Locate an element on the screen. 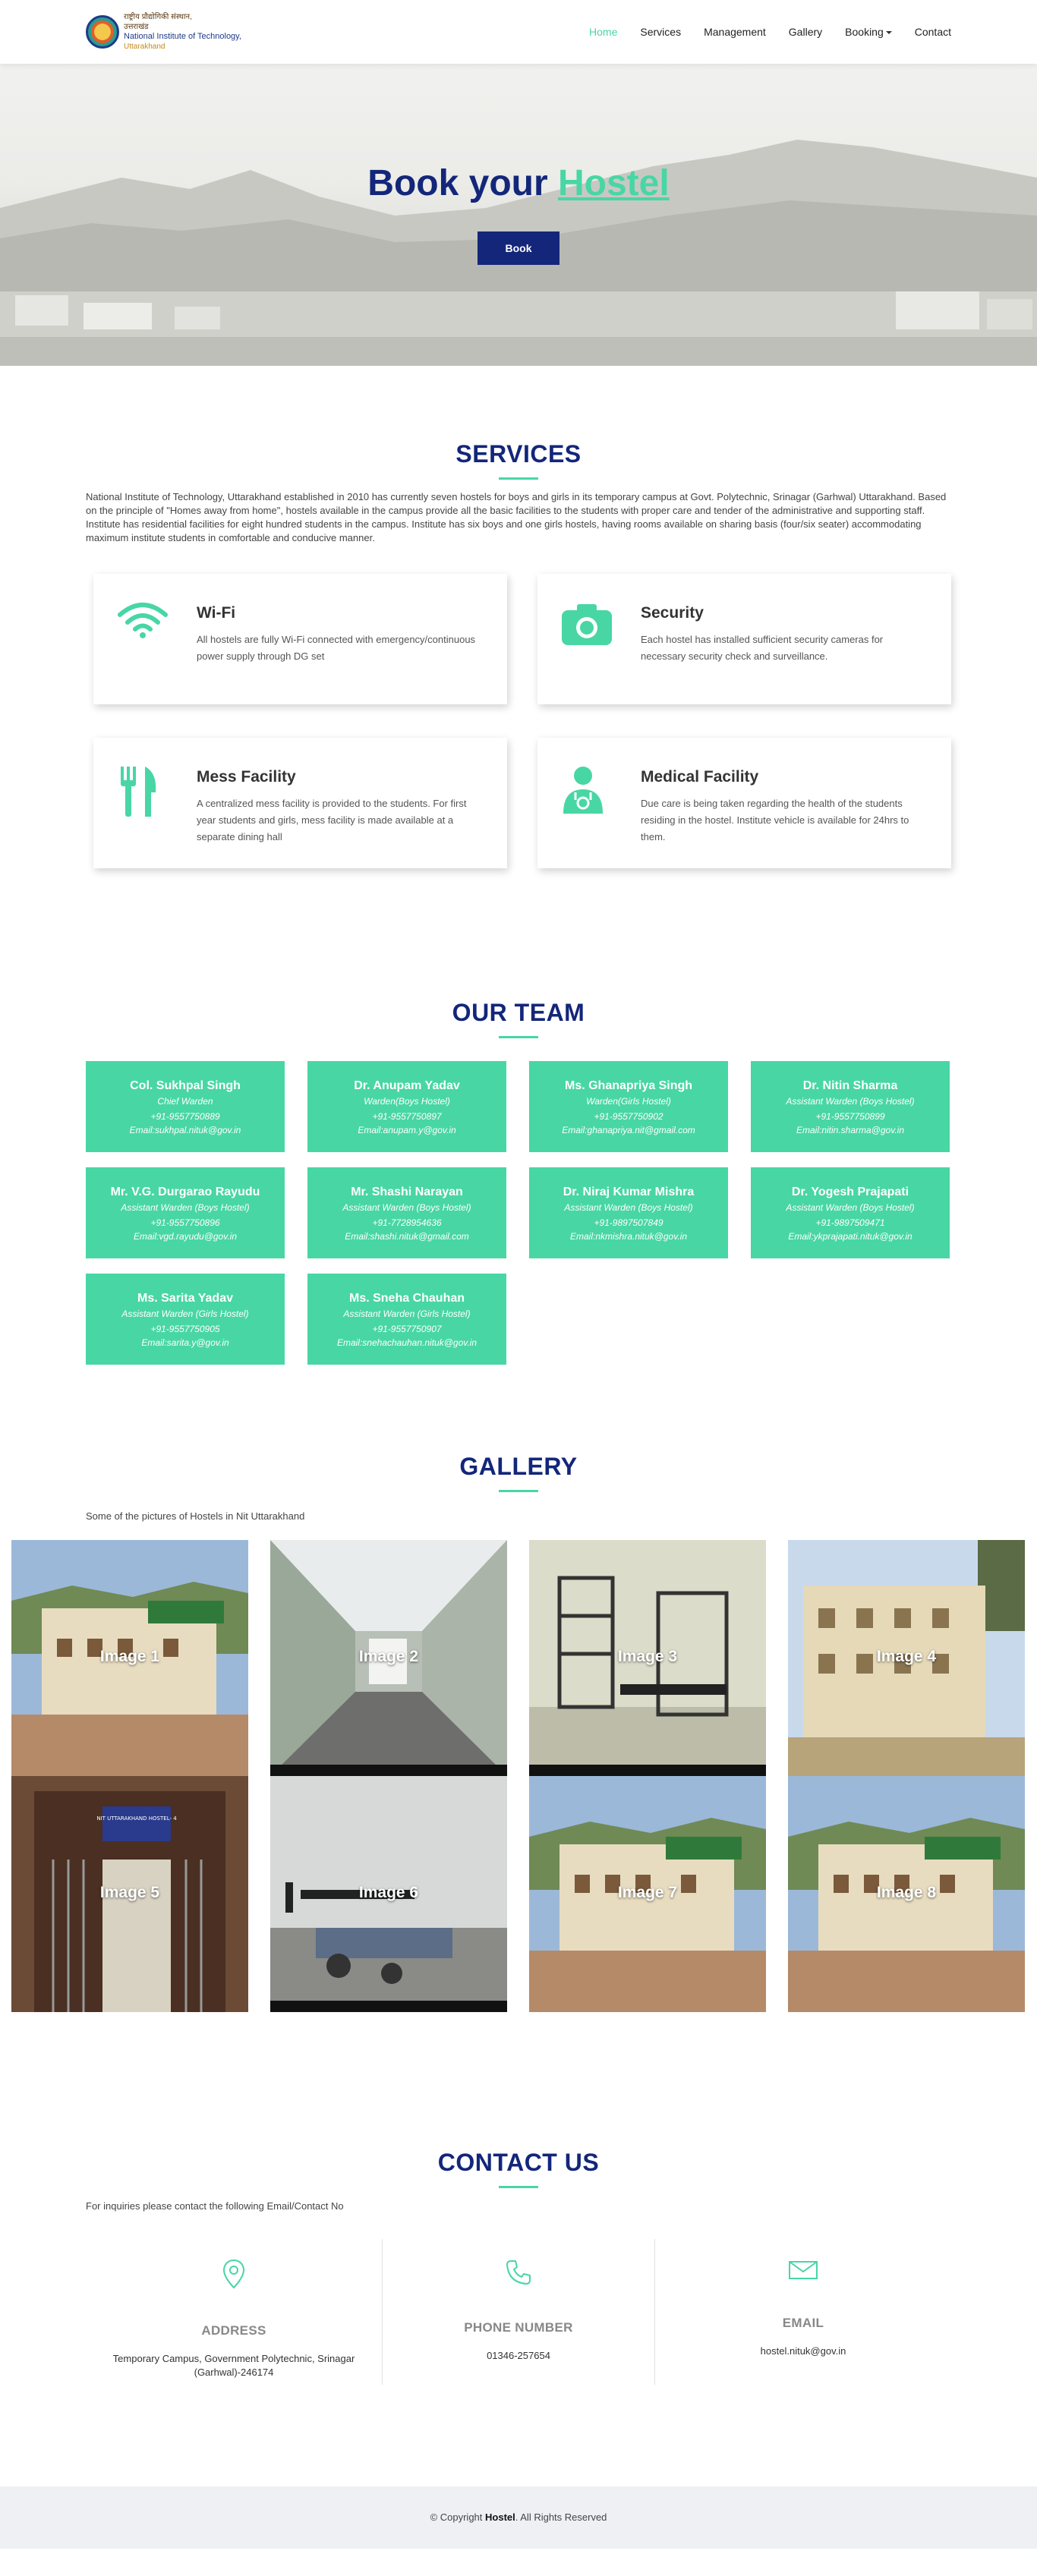 Image resolution: width=1037 pixels, height=2576 pixels. team-role: Chief Warden is located at coordinates (185, 1101).